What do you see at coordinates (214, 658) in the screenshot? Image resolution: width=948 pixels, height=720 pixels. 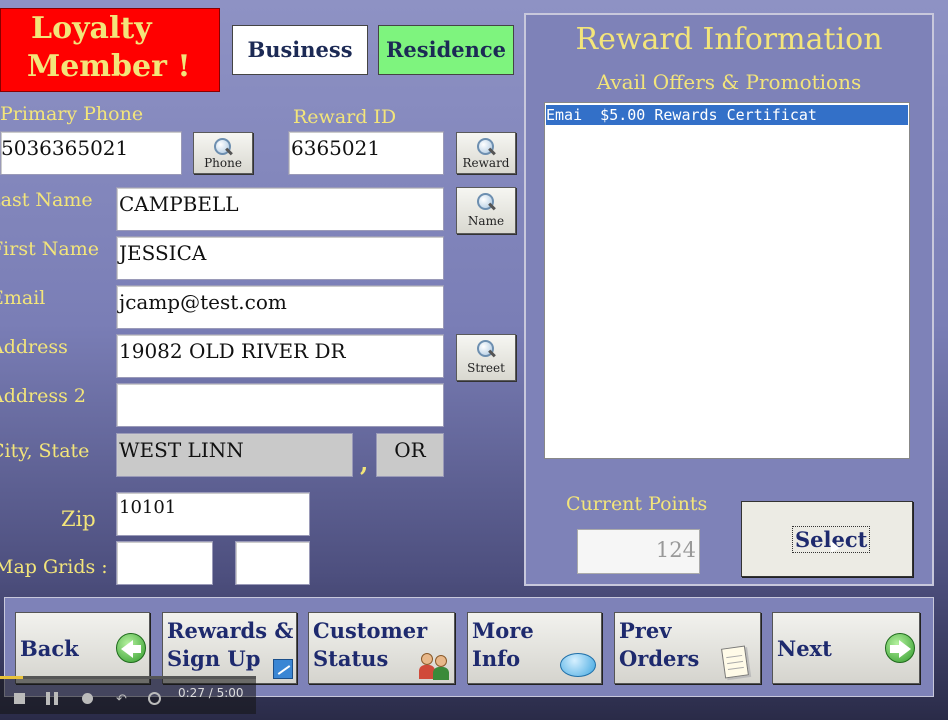 I see `rewards-line2: Sign Up` at bounding box center [214, 658].